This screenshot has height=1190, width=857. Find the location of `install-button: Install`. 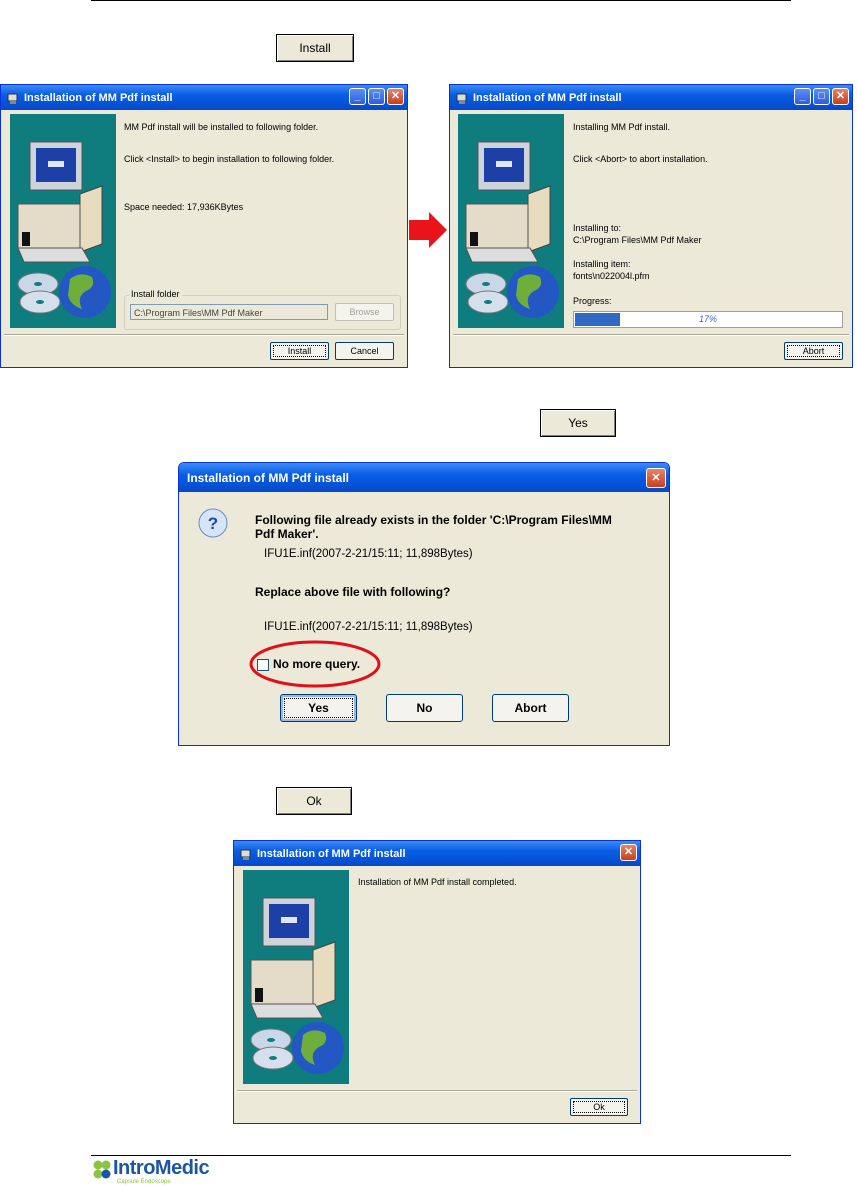

install-button: Install is located at coordinates (299, 351).